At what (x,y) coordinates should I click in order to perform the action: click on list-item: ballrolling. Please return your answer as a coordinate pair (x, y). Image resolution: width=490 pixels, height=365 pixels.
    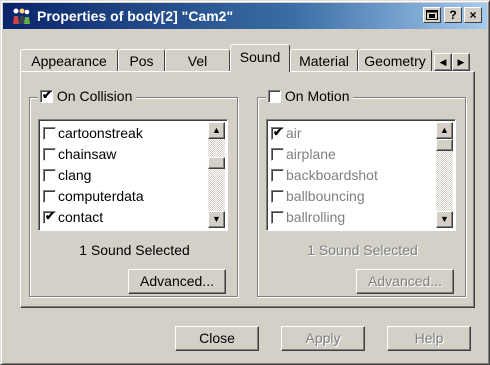
    Looking at the image, I should click on (308, 217).